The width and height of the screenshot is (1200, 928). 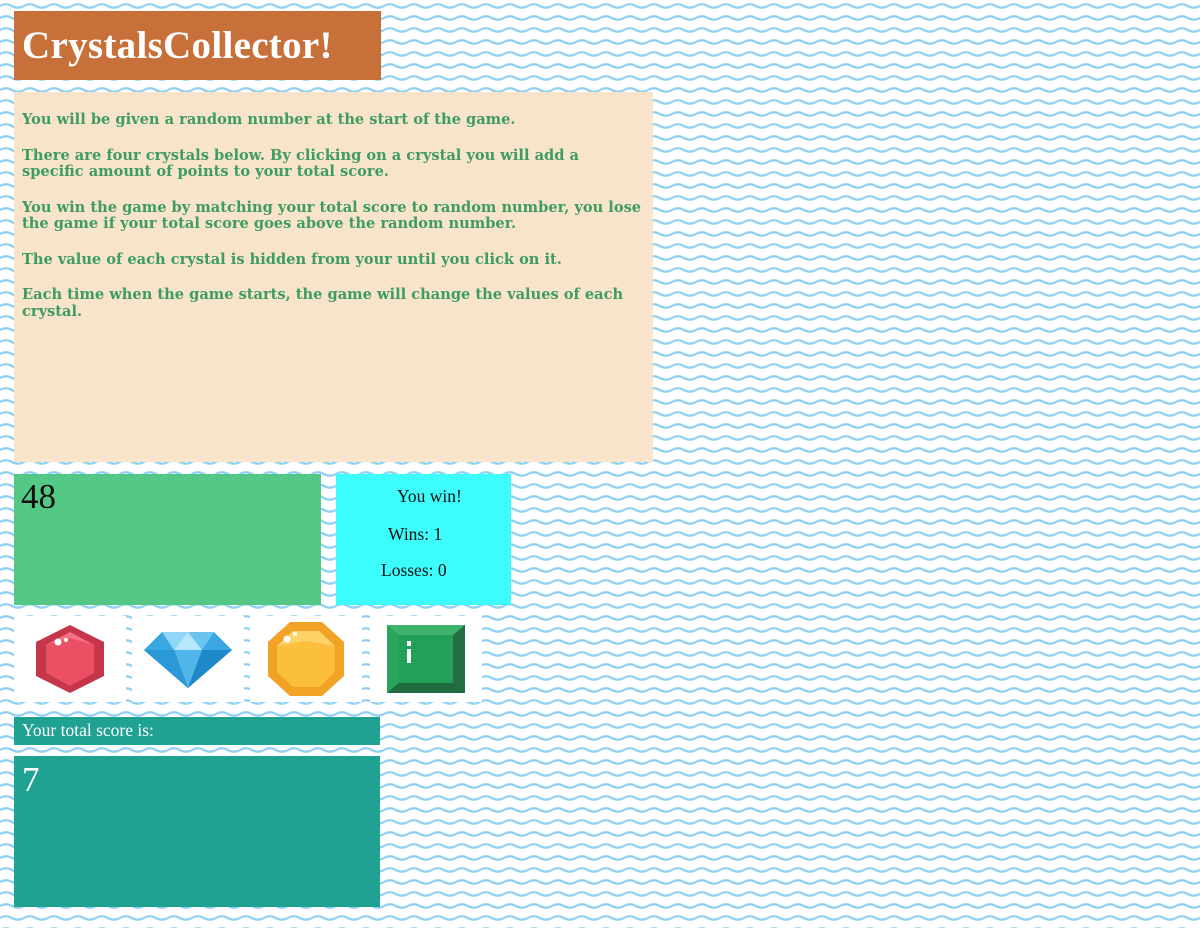 What do you see at coordinates (197, 831) in the screenshot?
I see `total-score-panel: 7` at bounding box center [197, 831].